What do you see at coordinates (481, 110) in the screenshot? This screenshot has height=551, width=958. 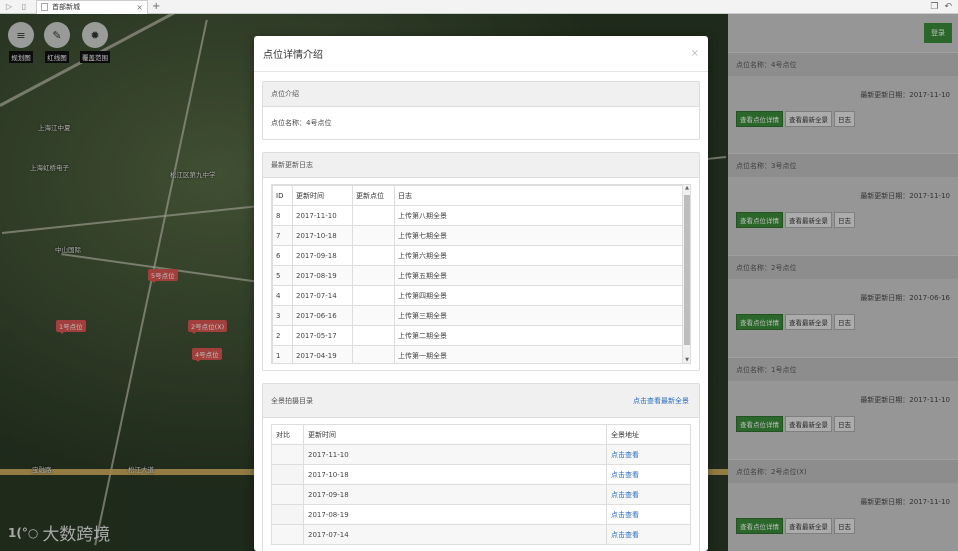 I see `point-intro-panel: 点位介绍 点位名称：4号点位` at bounding box center [481, 110].